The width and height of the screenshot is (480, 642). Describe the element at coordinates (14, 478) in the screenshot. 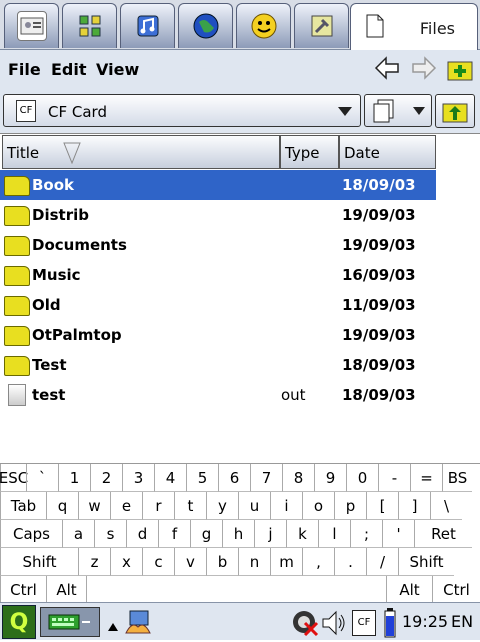

I see `key: ESC` at that location.